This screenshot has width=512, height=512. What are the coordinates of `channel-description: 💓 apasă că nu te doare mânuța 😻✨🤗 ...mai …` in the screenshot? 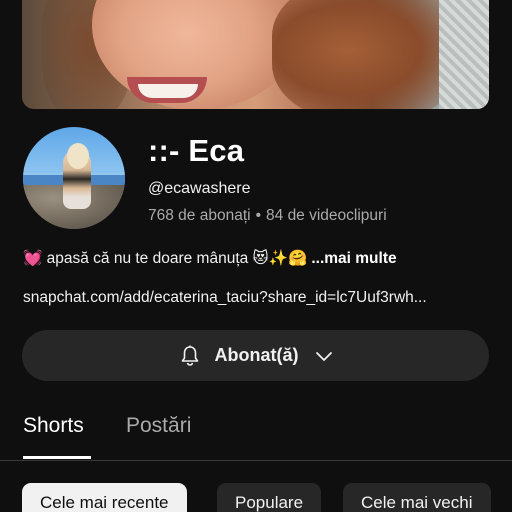 It's located at (210, 258).